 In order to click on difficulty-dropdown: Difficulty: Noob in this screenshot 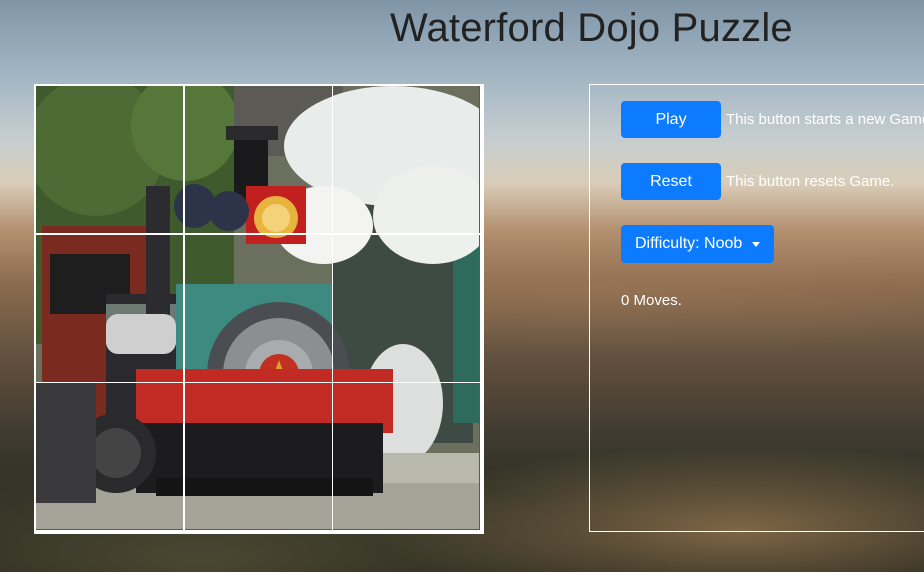, I will do `click(698, 244)`.